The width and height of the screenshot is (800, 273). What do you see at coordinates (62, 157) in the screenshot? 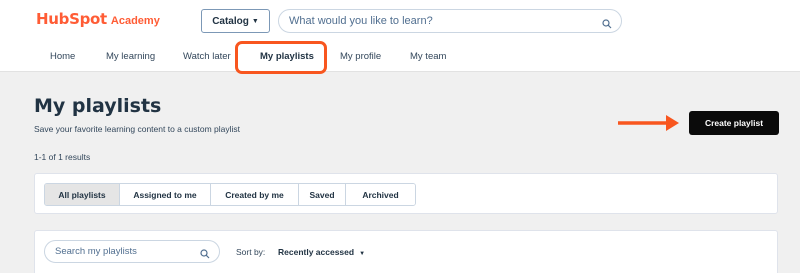
I see `result-count: 1-1 of 1 results` at bounding box center [62, 157].